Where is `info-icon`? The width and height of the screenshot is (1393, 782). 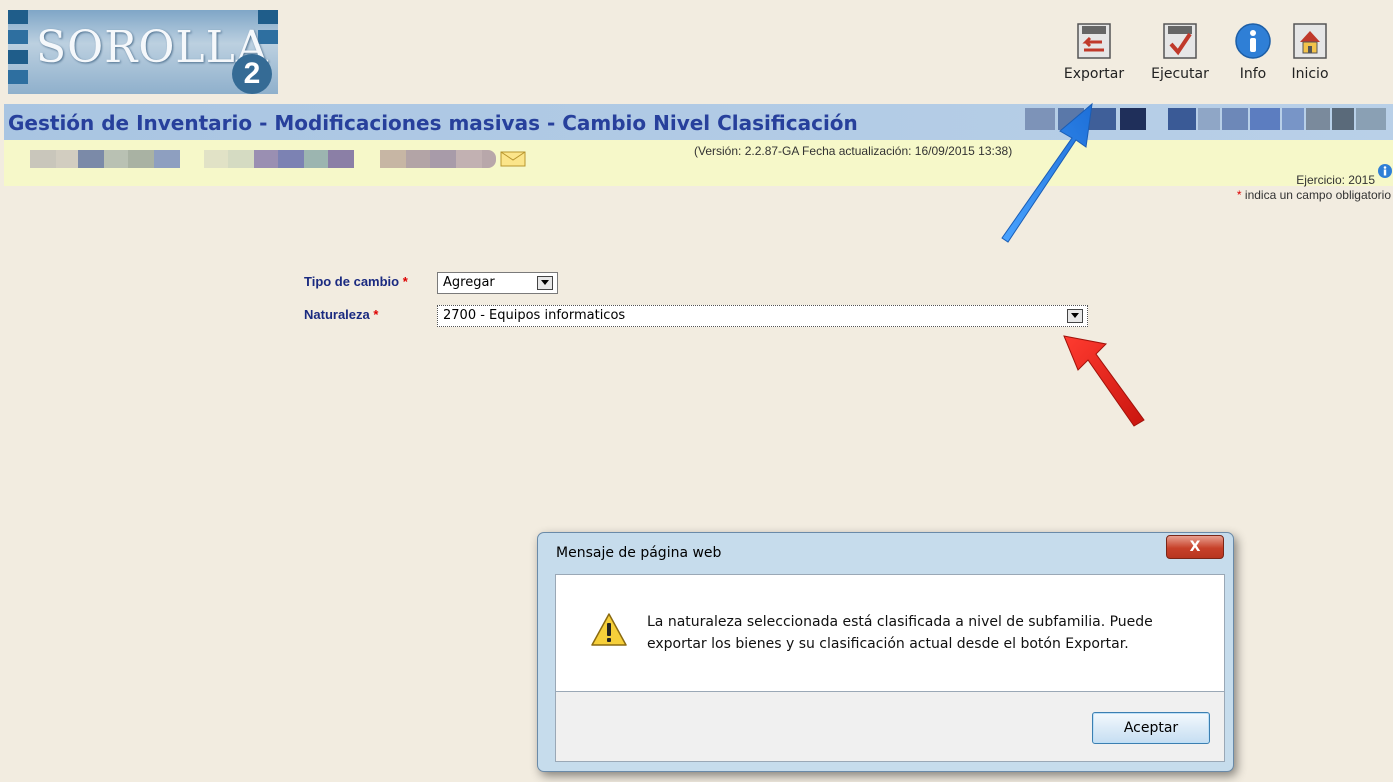
info-icon is located at coordinates (1253, 41).